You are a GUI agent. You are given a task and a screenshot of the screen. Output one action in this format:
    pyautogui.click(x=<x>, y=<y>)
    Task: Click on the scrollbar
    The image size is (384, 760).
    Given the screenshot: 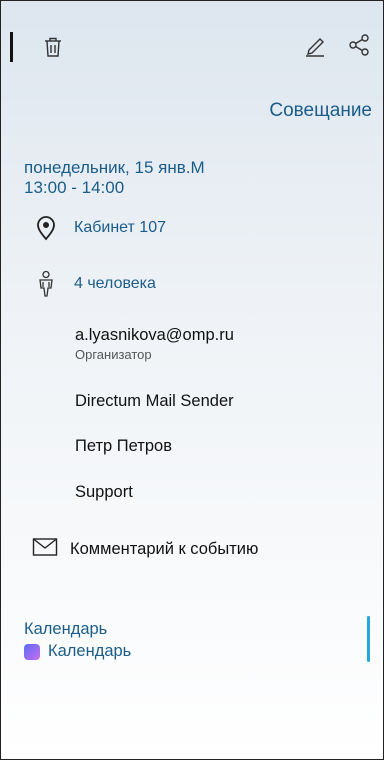 What is the action you would take?
    pyautogui.click(x=368, y=639)
    